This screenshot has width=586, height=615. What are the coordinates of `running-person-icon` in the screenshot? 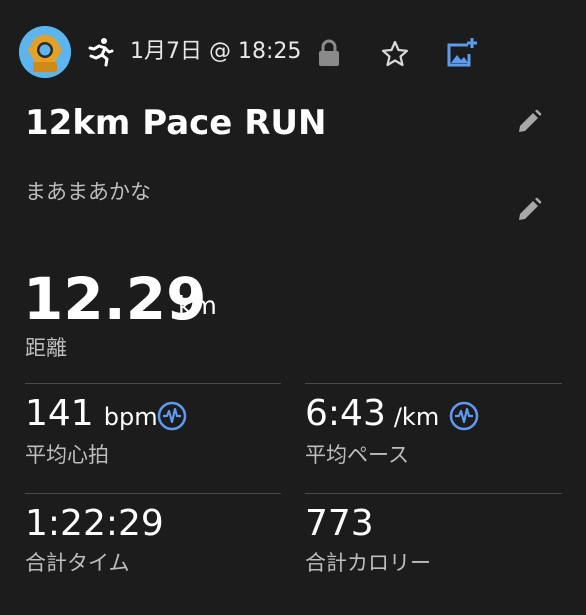 It's located at (101, 52).